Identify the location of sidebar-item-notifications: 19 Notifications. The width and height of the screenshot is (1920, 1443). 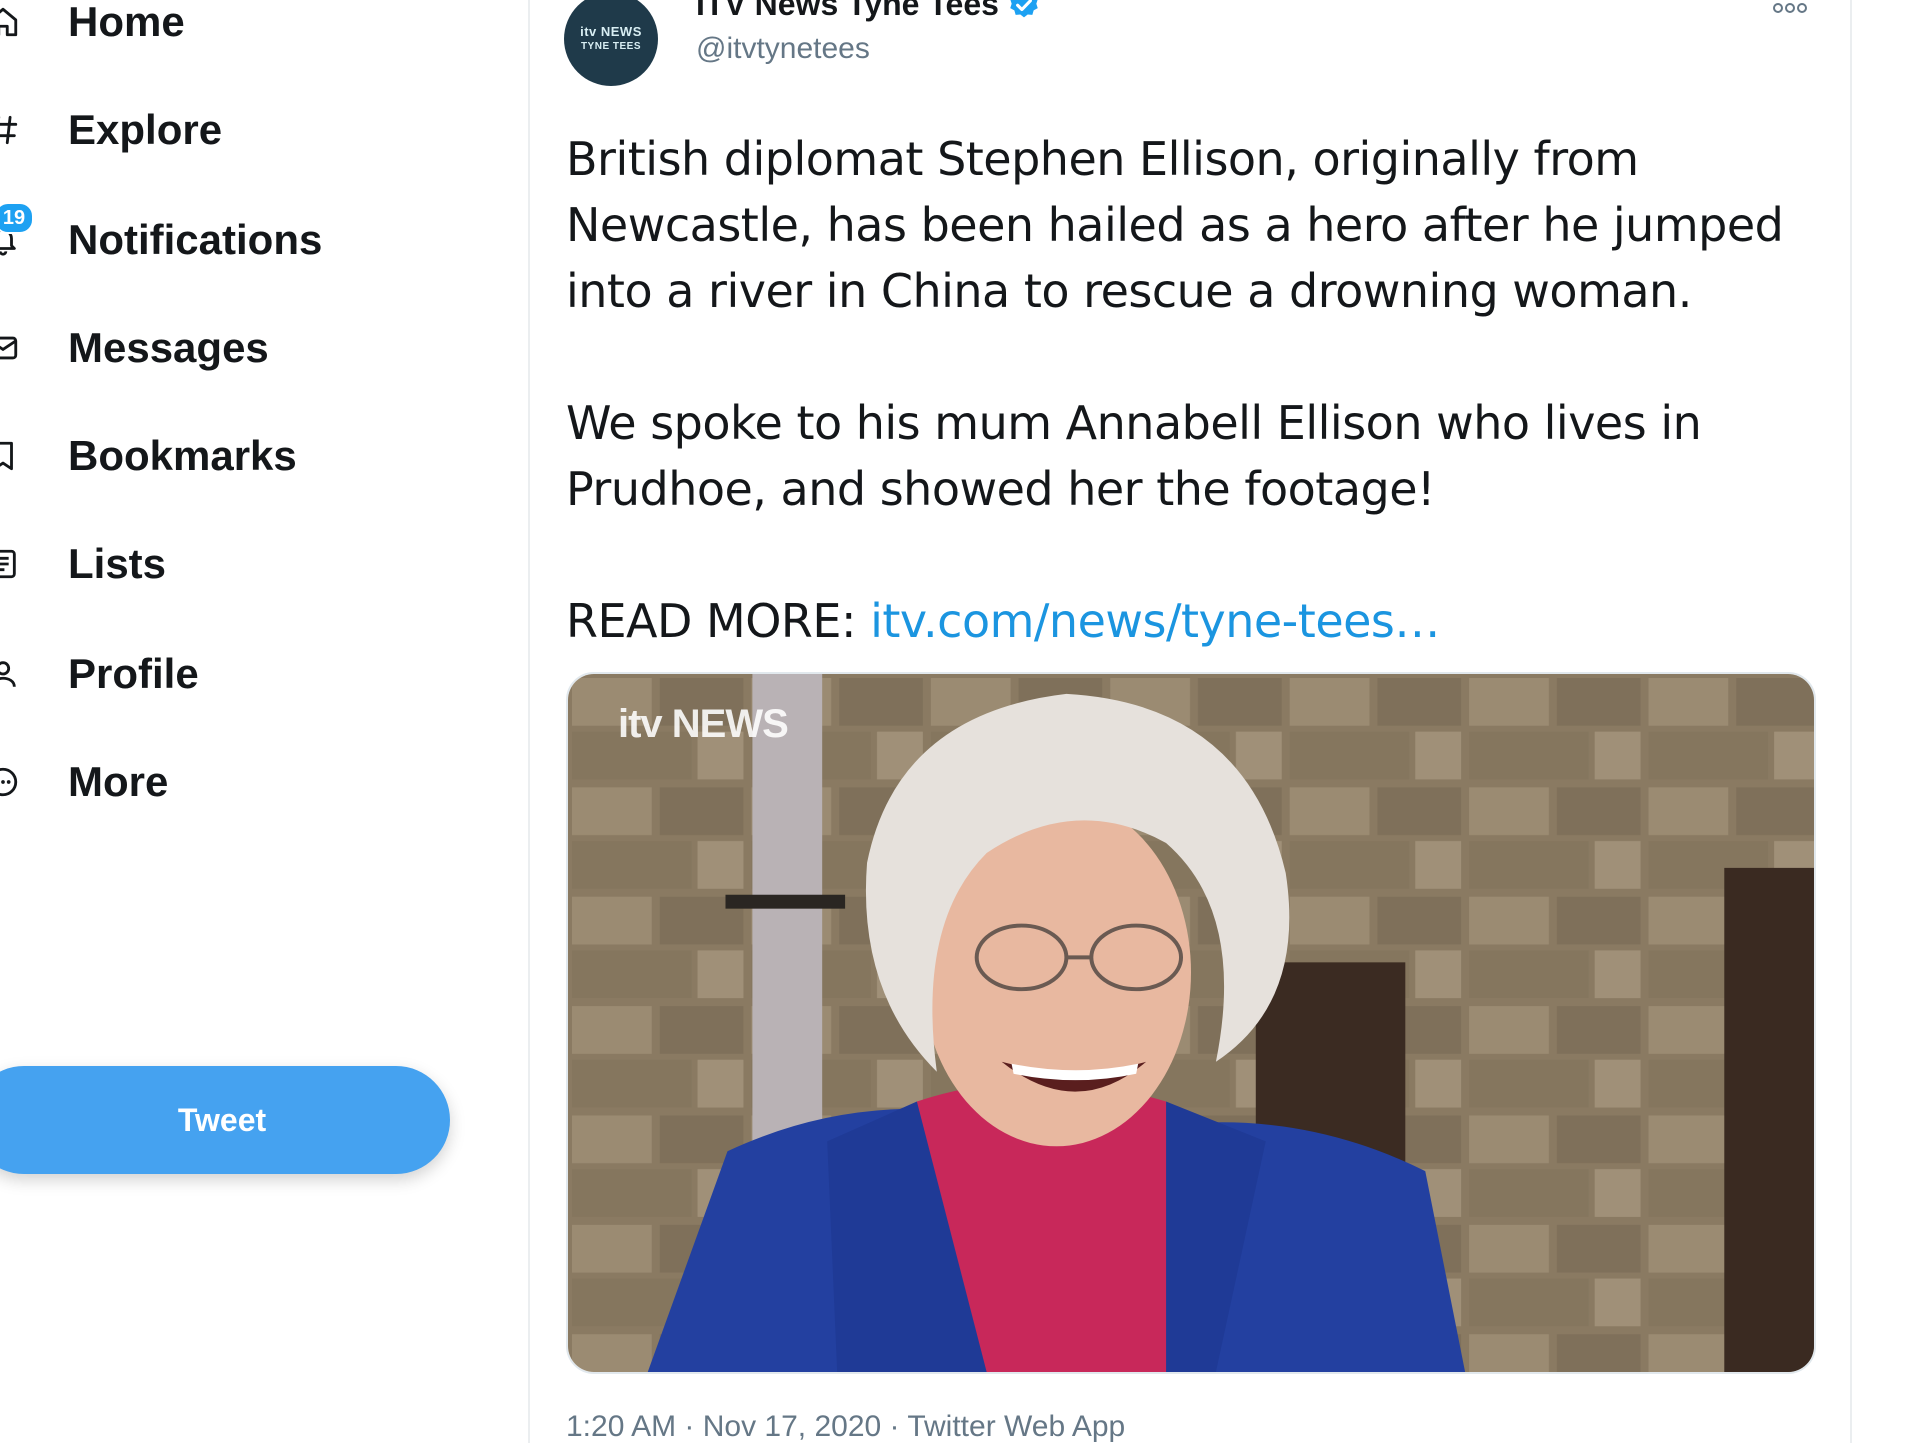
(230, 240).